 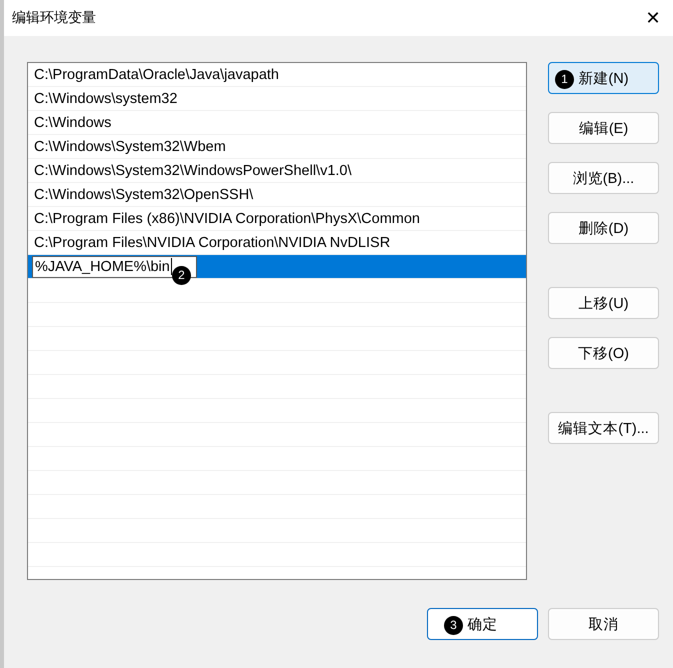 What do you see at coordinates (564, 79) in the screenshot?
I see `step-badge: 1` at bounding box center [564, 79].